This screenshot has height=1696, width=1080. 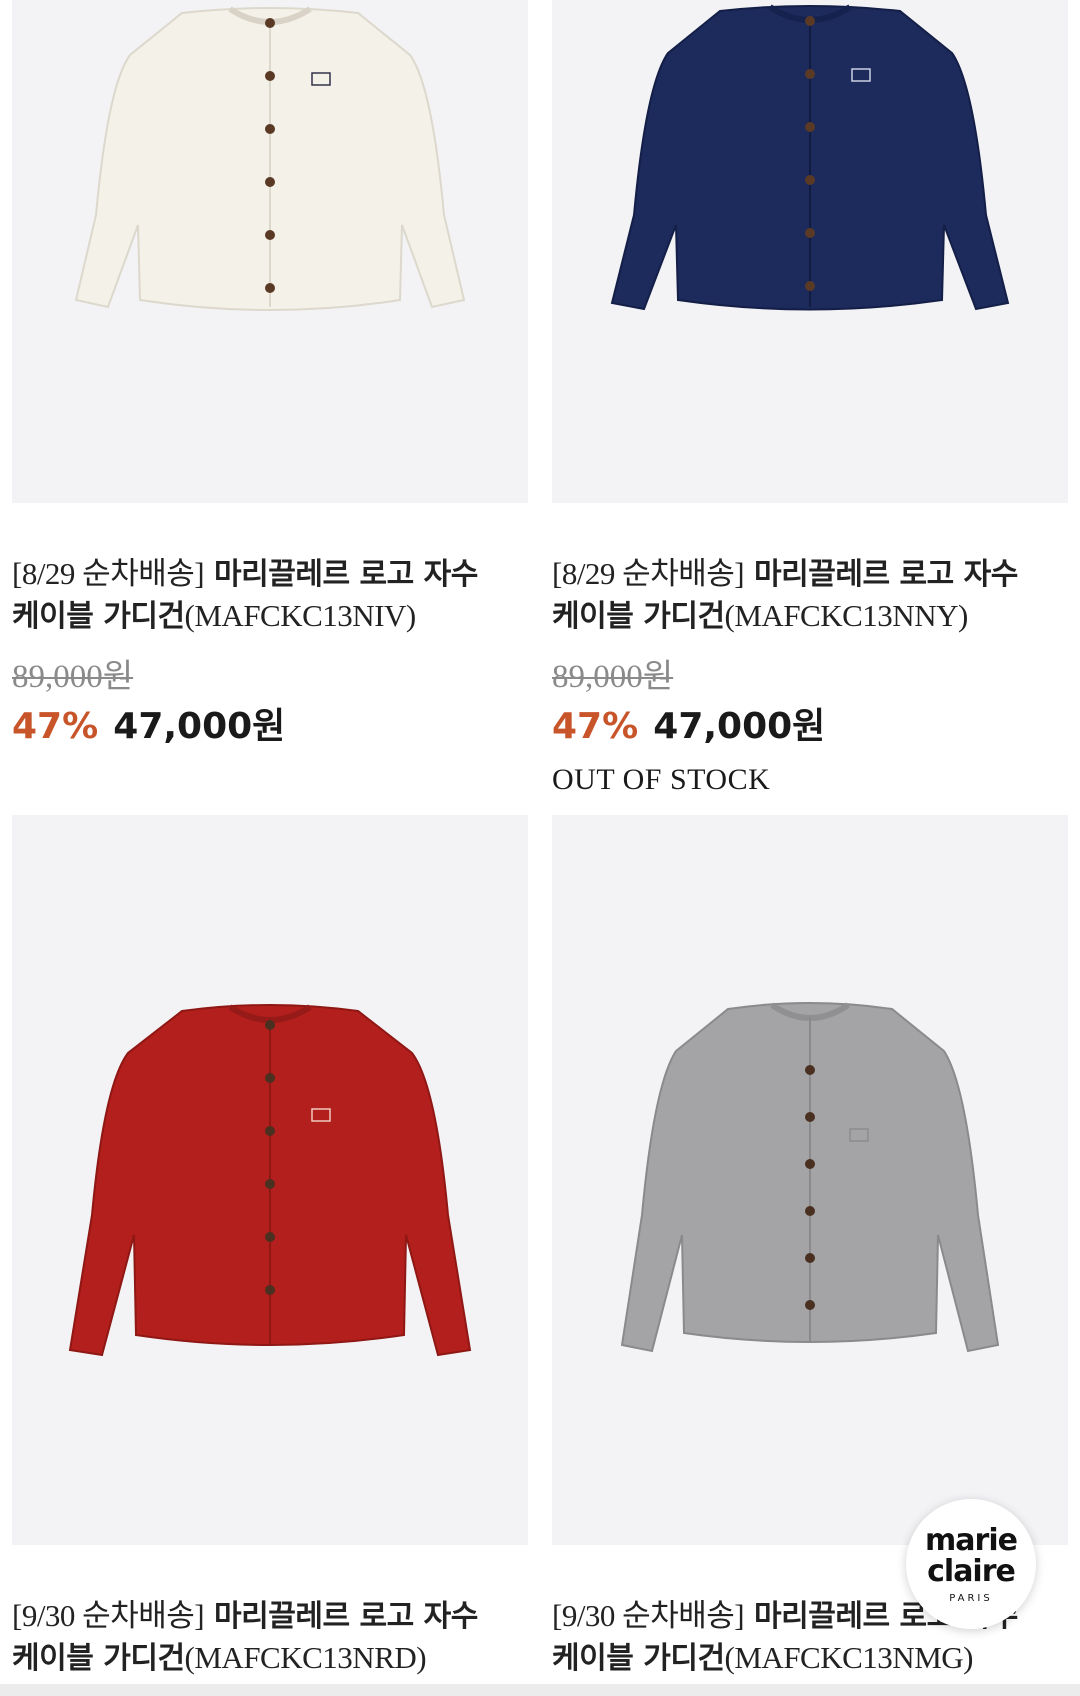 I want to click on product-code: (MAFCKC13NMG), so click(x=849, y=1657).